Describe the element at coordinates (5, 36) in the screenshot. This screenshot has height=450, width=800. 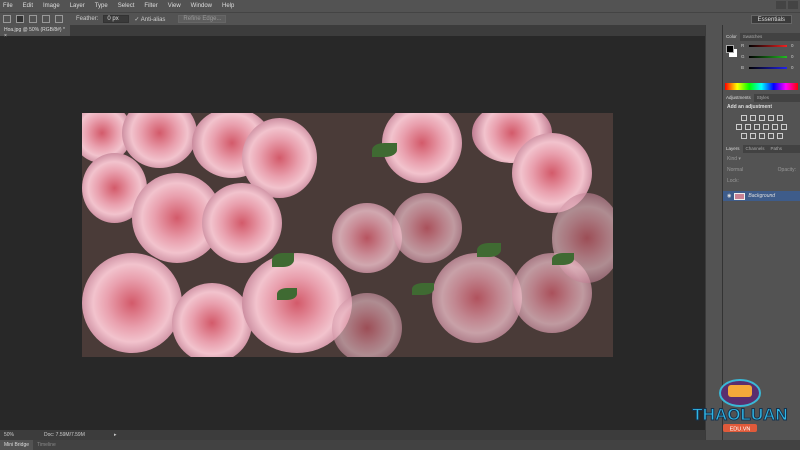
I see `close-icon: ×` at that location.